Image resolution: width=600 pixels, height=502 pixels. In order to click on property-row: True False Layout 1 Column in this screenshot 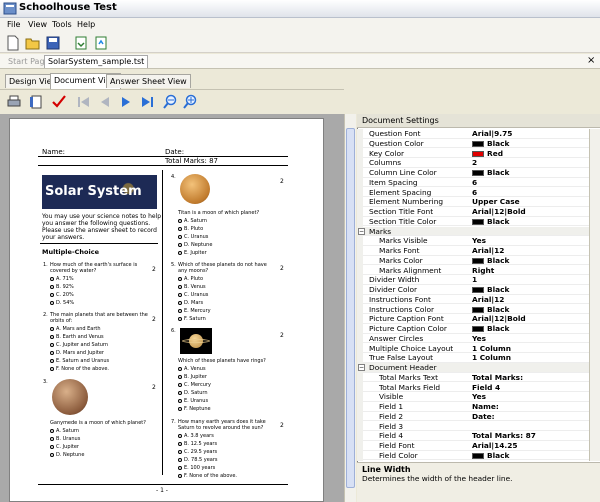, I will do `click(473, 358)`.